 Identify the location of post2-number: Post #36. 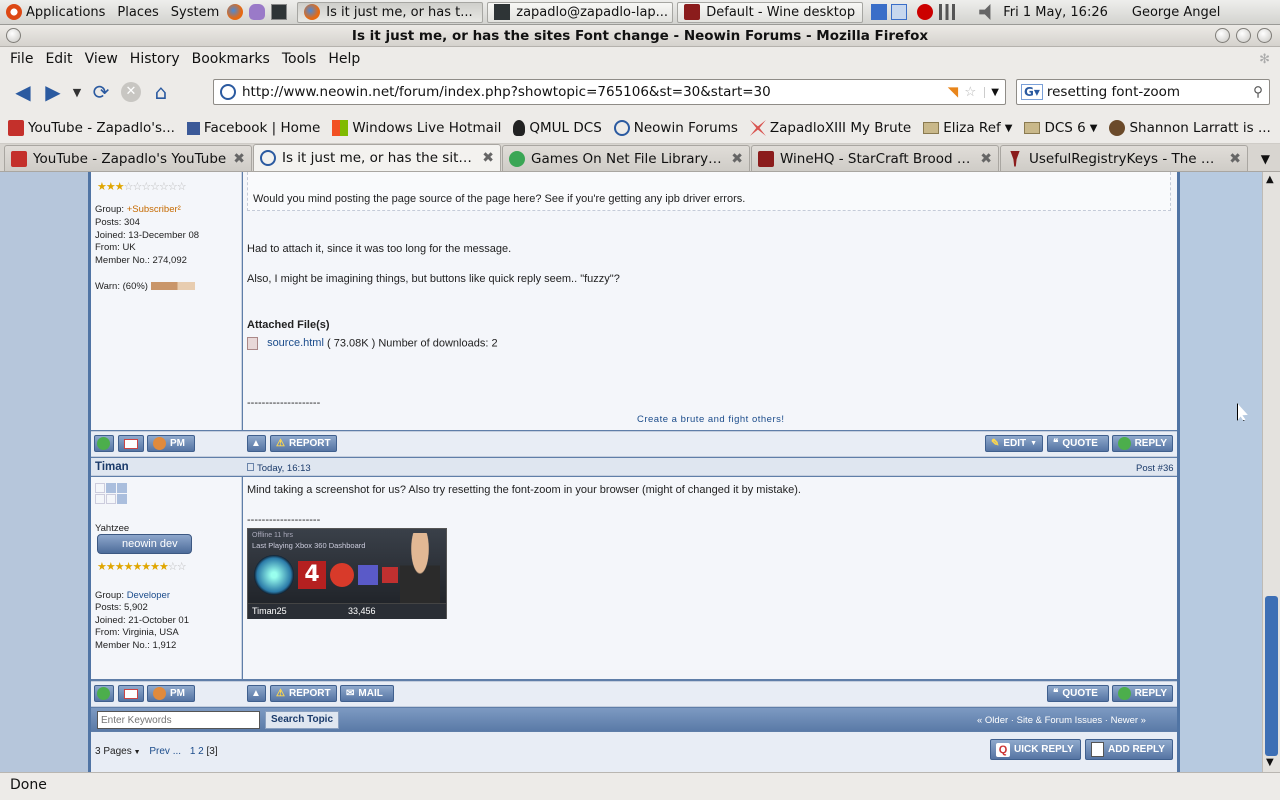
(1155, 468).